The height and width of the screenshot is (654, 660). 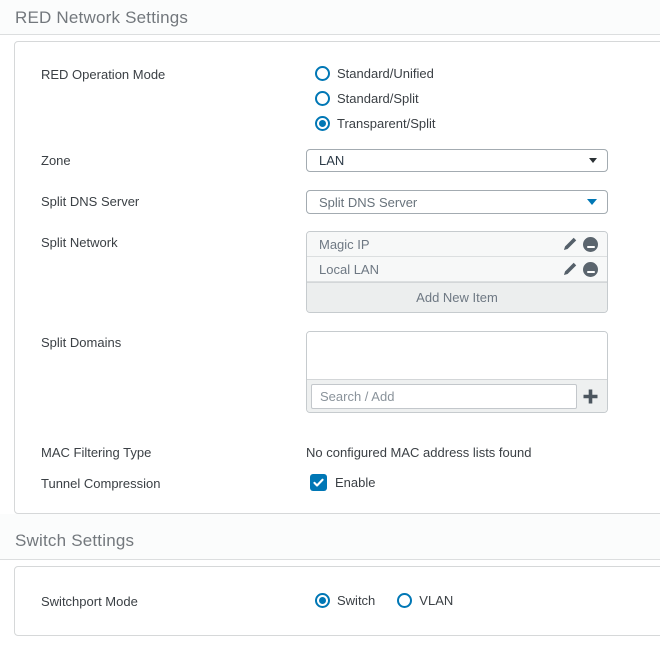 What do you see at coordinates (330, 537) in the screenshot?
I see `switch-section-title: Switch Settings` at bounding box center [330, 537].